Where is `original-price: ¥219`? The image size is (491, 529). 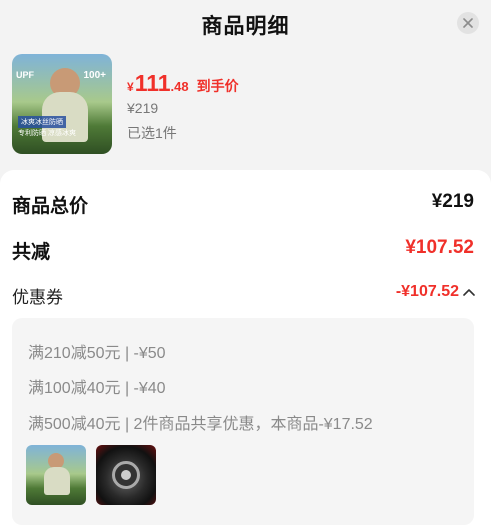 original-price: ¥219 is located at coordinates (143, 108).